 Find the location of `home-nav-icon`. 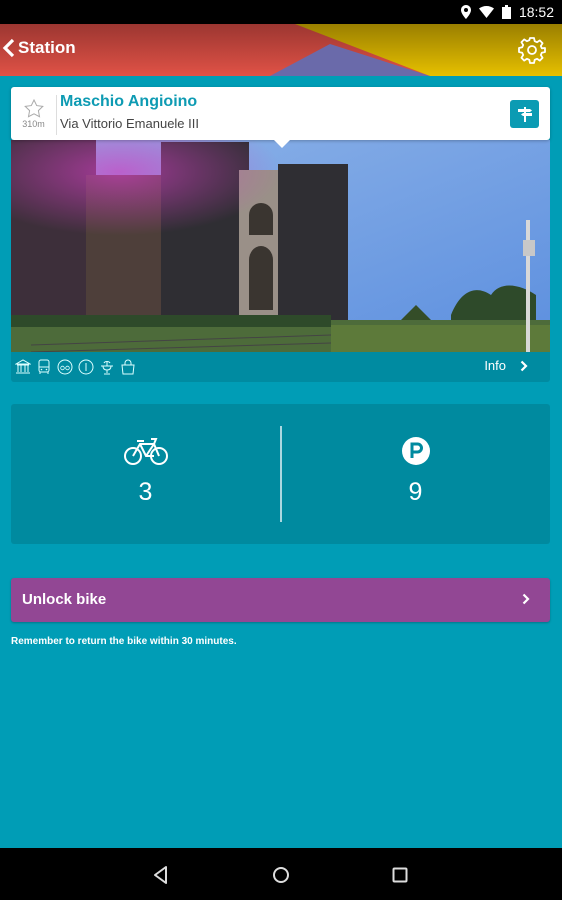

home-nav-icon is located at coordinates (281, 875).